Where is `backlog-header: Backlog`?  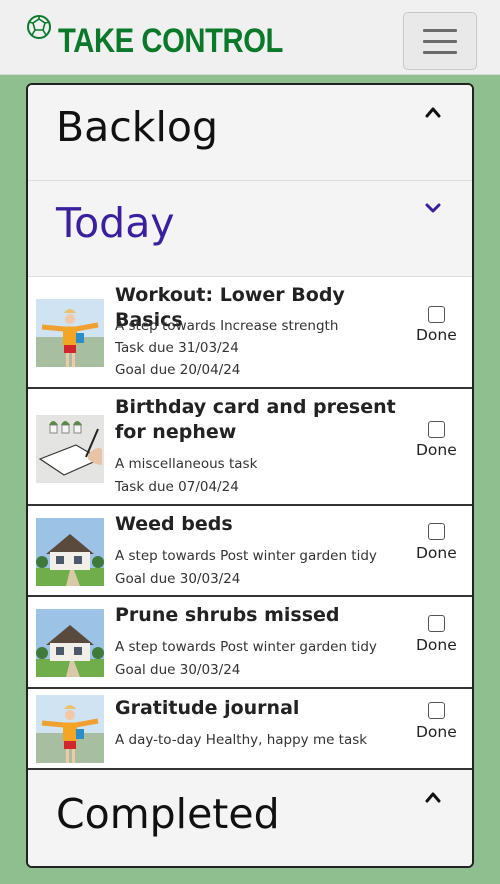 backlog-header: Backlog is located at coordinates (250, 133).